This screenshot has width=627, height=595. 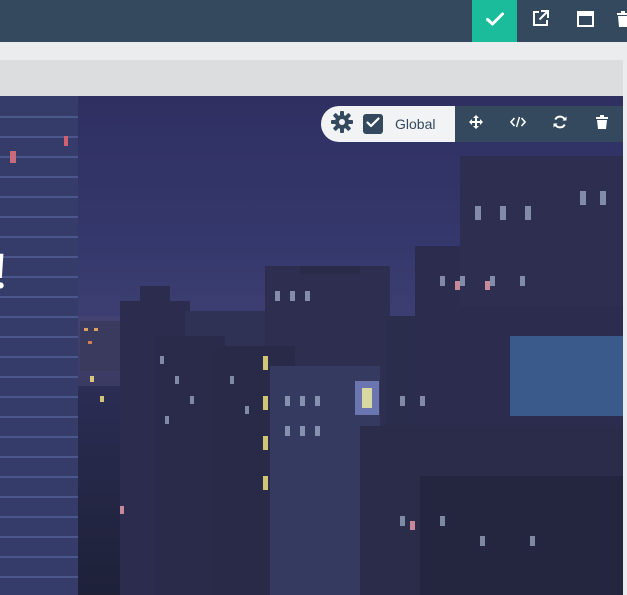 I want to click on gear-icon, so click(x=342, y=124).